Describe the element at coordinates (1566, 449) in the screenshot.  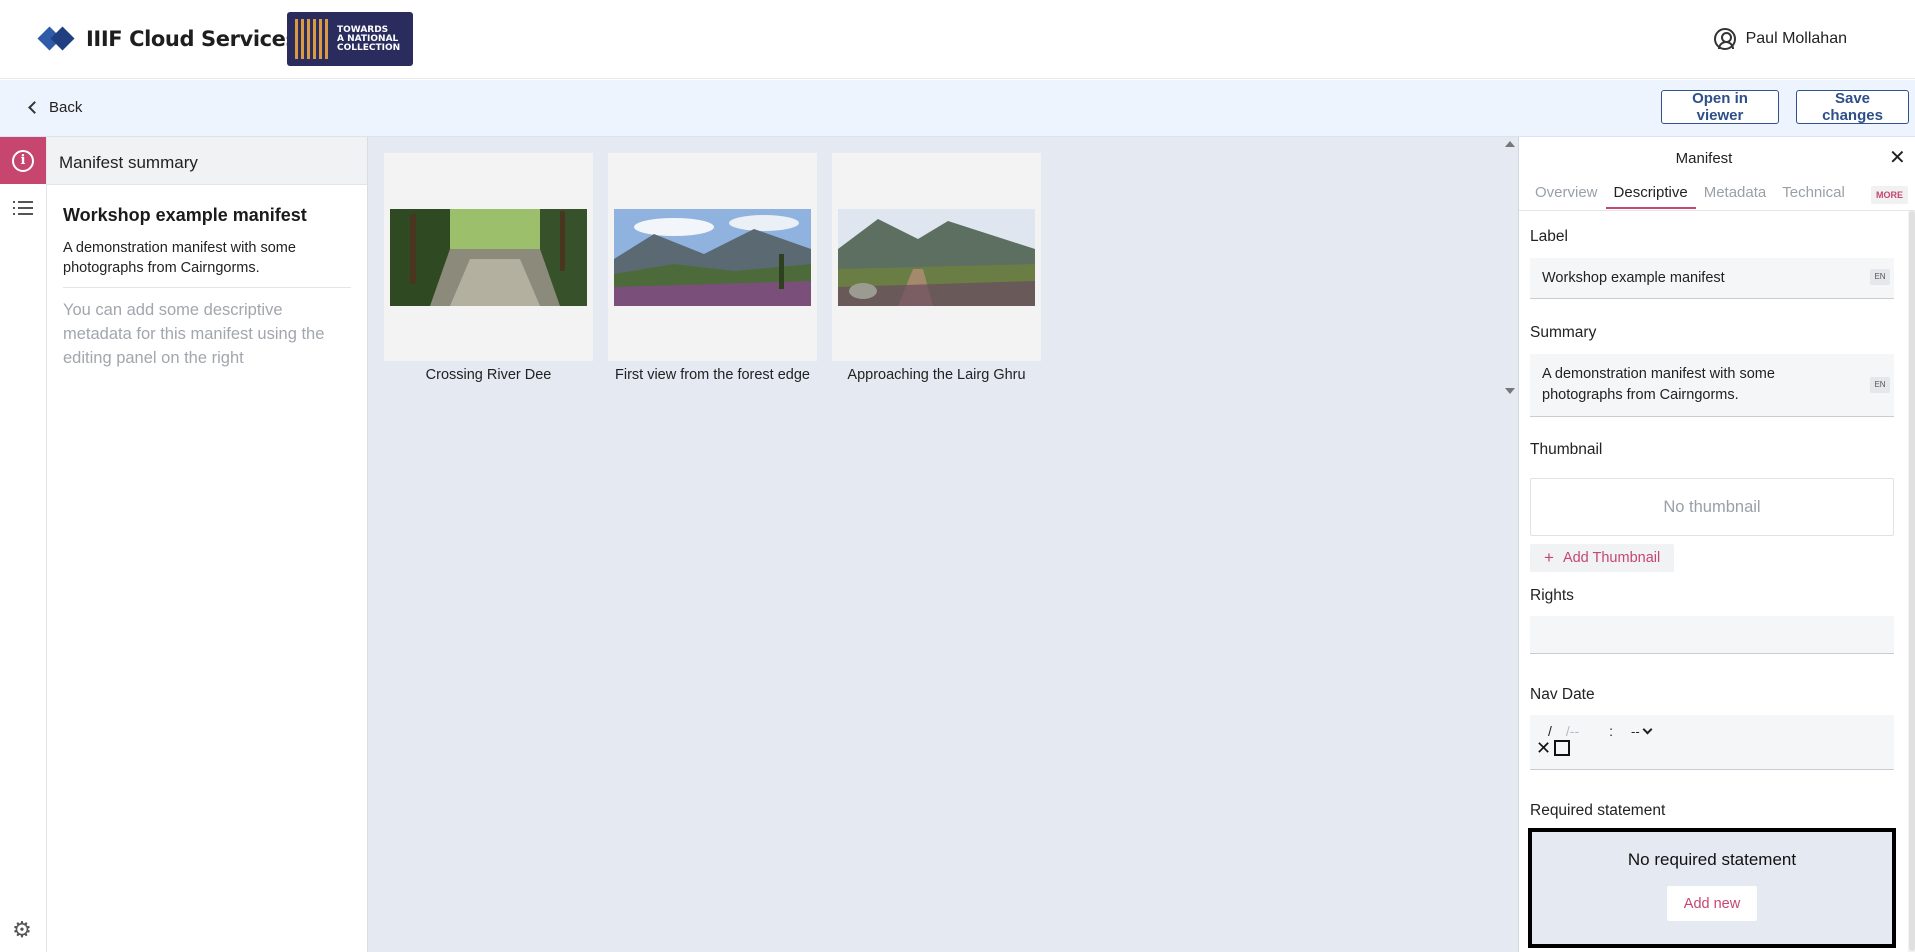
I see `thumbnail-heading: Thumbnail` at that location.